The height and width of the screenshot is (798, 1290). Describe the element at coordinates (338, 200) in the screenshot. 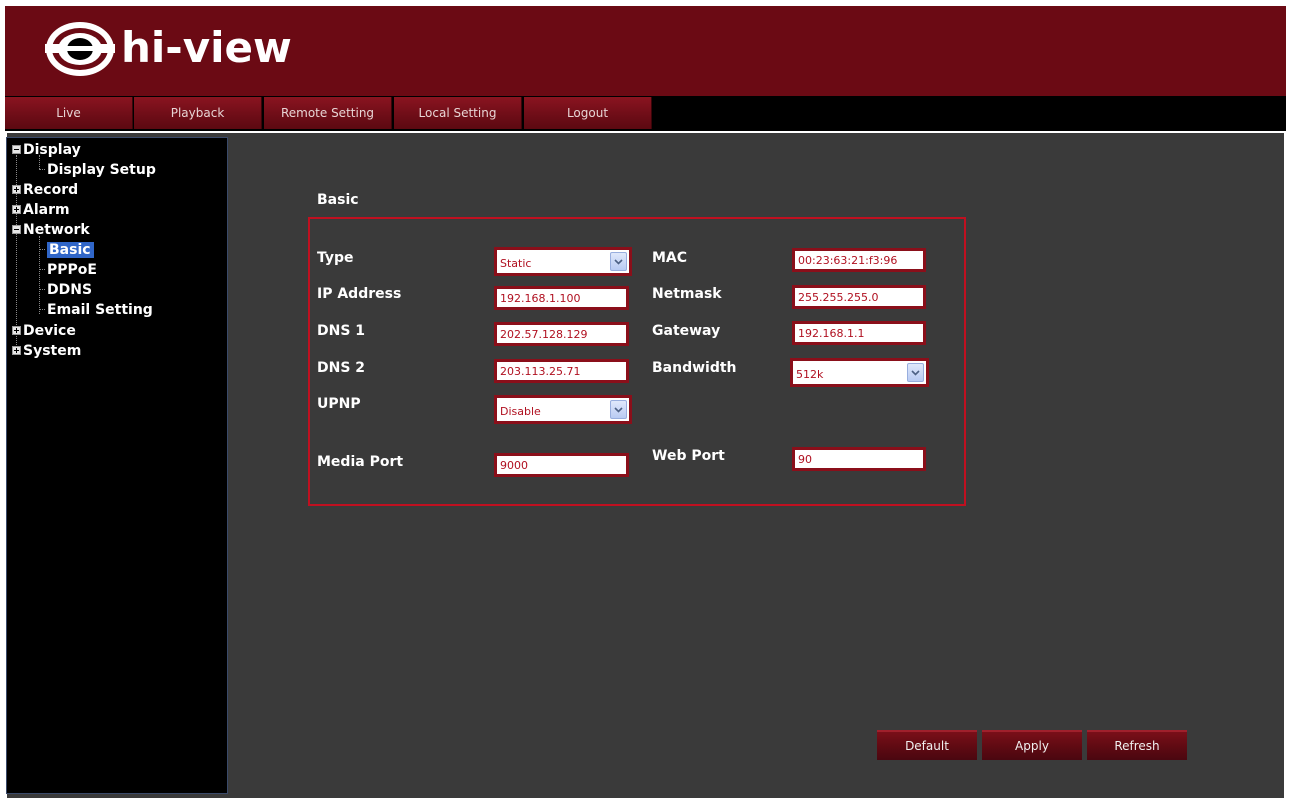

I see `section-title: Basic` at that location.